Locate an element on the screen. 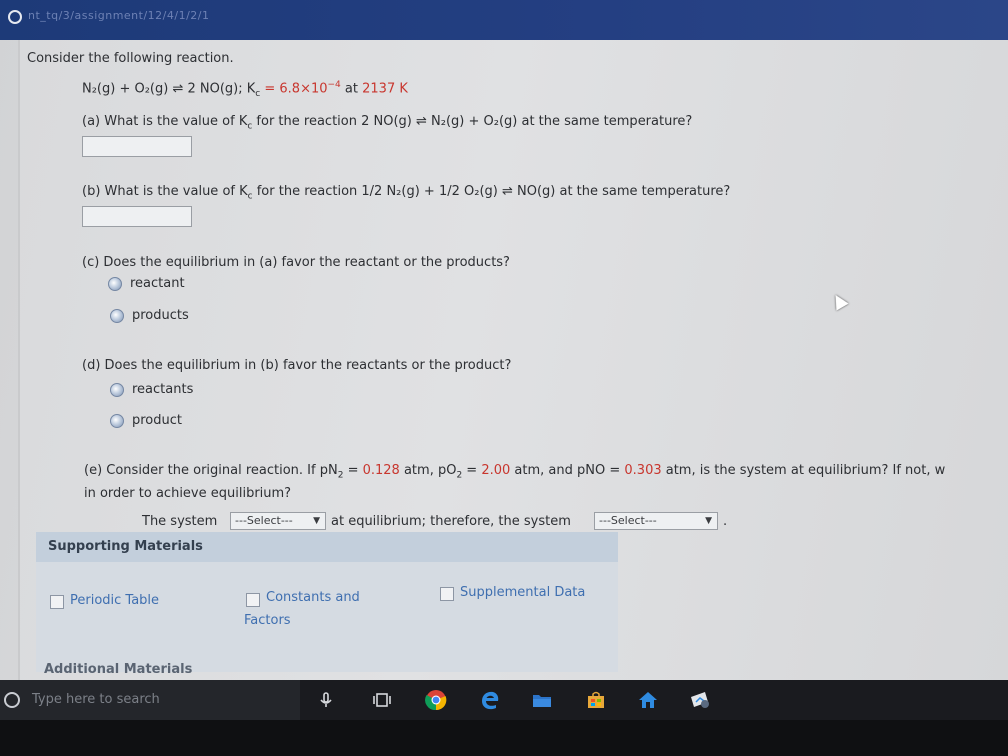 The height and width of the screenshot is (756, 1008). part-d-product-radio is located at coordinates (117, 421).